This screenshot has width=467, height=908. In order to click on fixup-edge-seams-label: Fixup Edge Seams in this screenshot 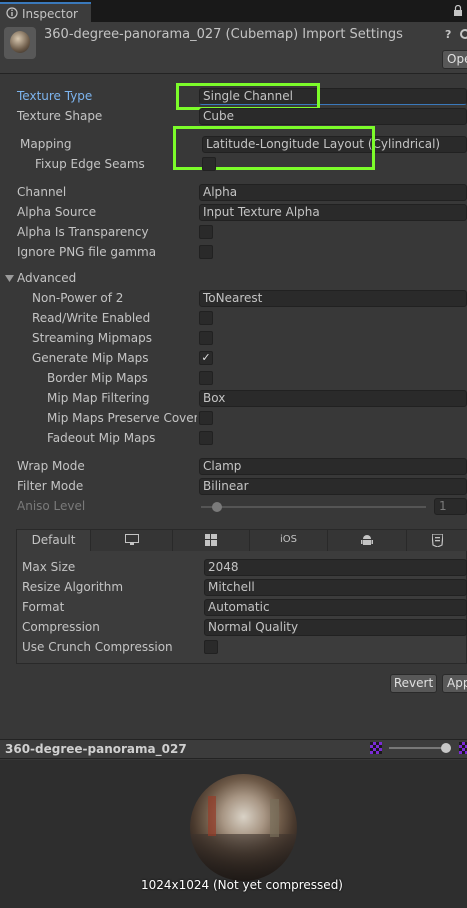, I will do `click(90, 164)`.